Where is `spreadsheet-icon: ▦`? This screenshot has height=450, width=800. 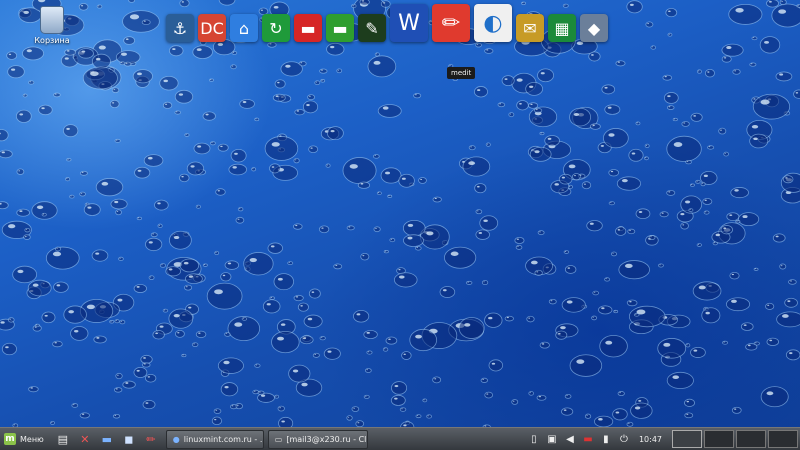
spreadsheet-icon: ▦ is located at coordinates (562, 28).